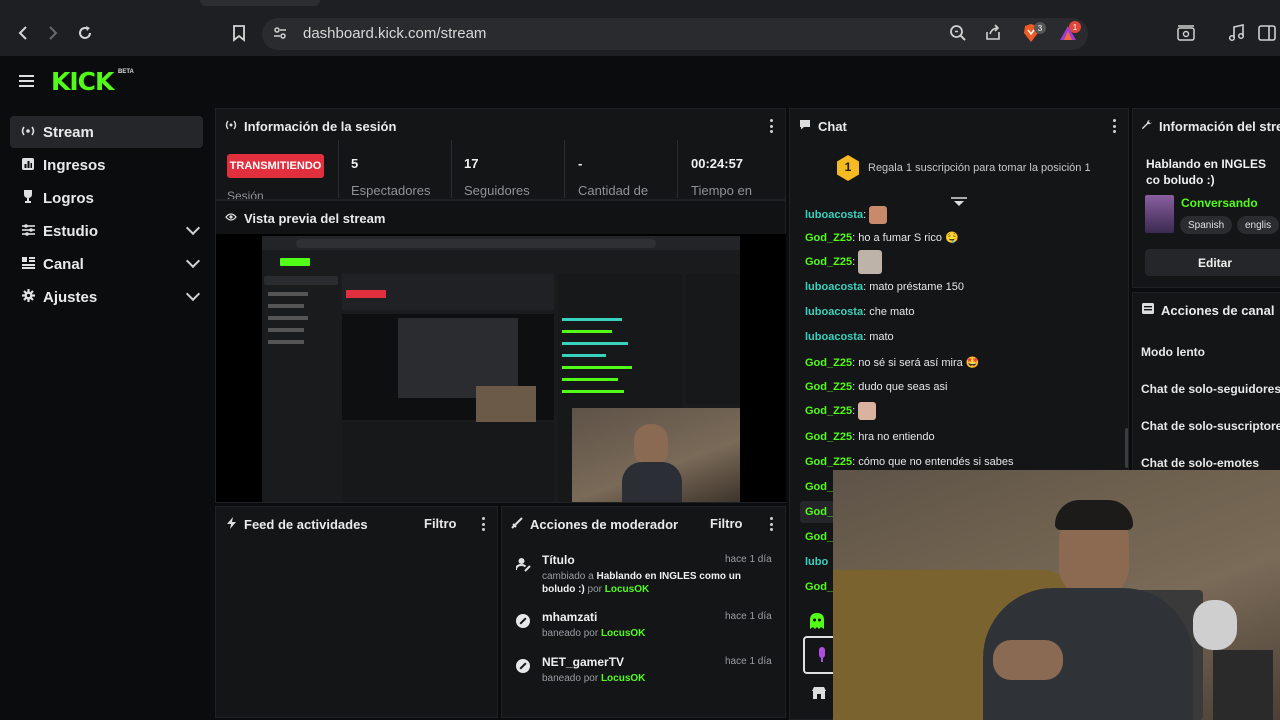  Describe the element at coordinates (1186, 33) in the screenshot. I see `reader-mode-icon` at that location.